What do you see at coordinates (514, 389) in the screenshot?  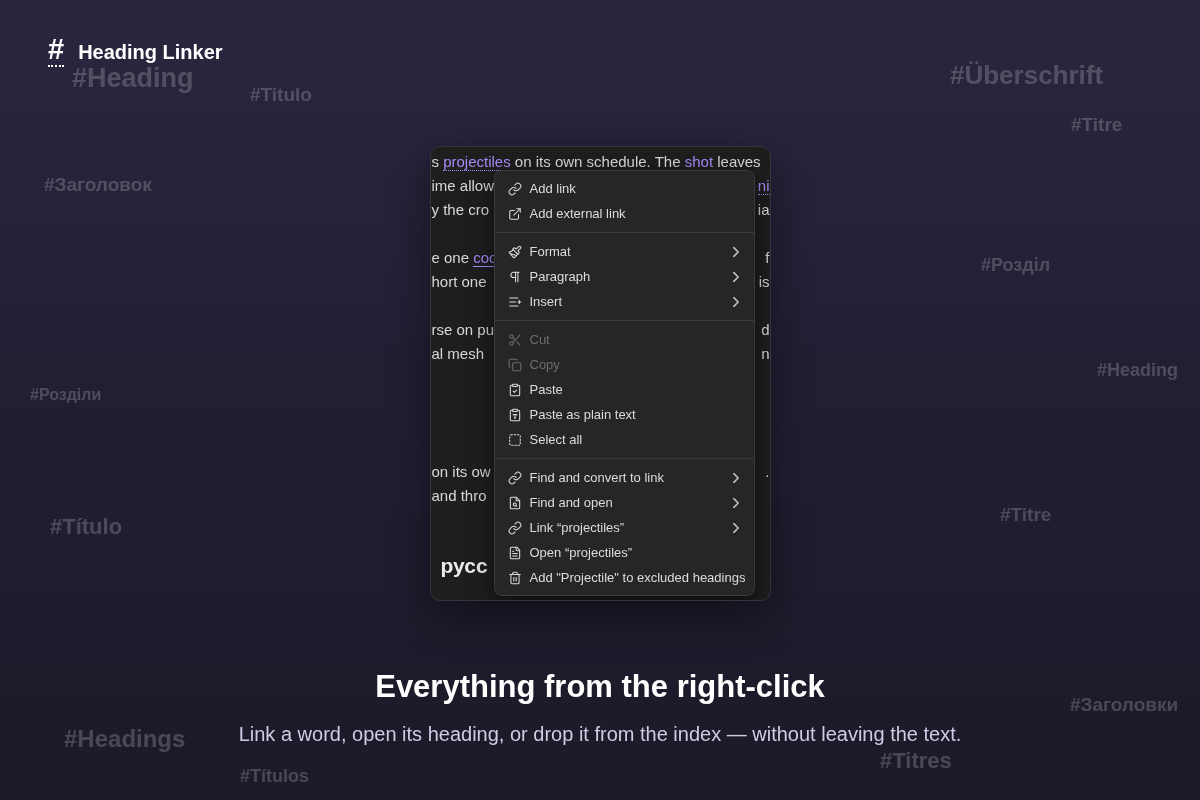 I see `clipboard-check-icon` at bounding box center [514, 389].